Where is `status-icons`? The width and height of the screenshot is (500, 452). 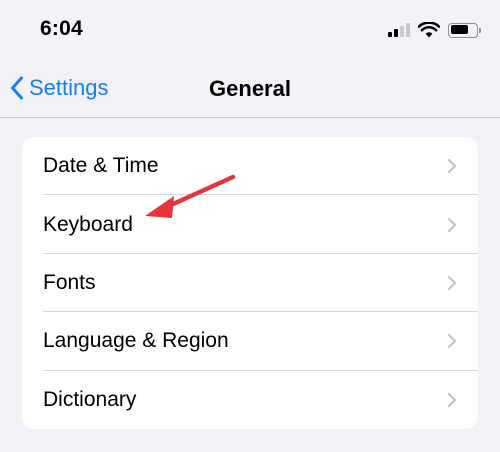
status-icons is located at coordinates (434, 30).